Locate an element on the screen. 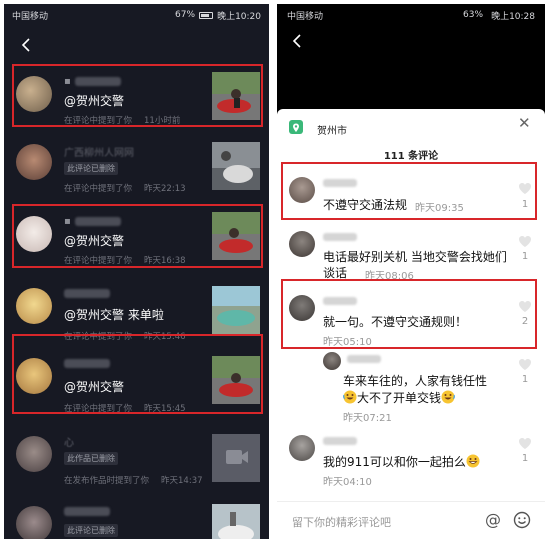 Image resolution: width=550 pixels, height=543 pixels. comment-input: 留下你的精彩评论吧 is located at coordinates (341, 522).